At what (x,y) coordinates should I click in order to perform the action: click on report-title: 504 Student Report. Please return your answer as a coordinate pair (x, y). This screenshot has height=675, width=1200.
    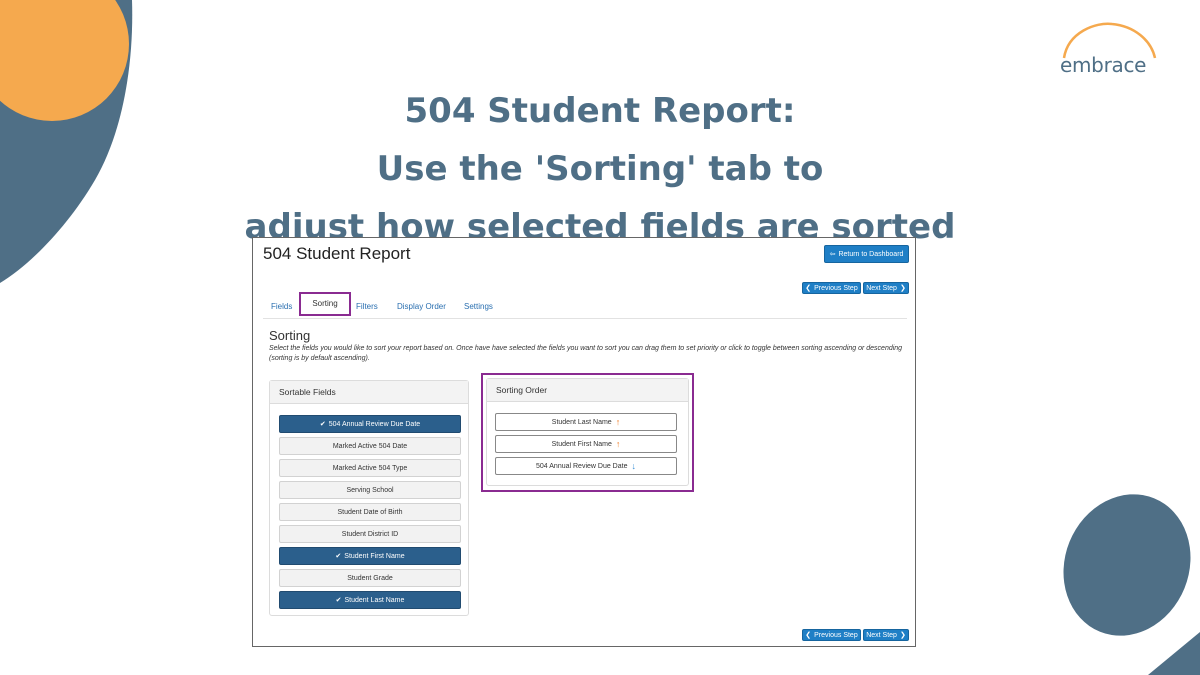
    Looking at the image, I should click on (337, 253).